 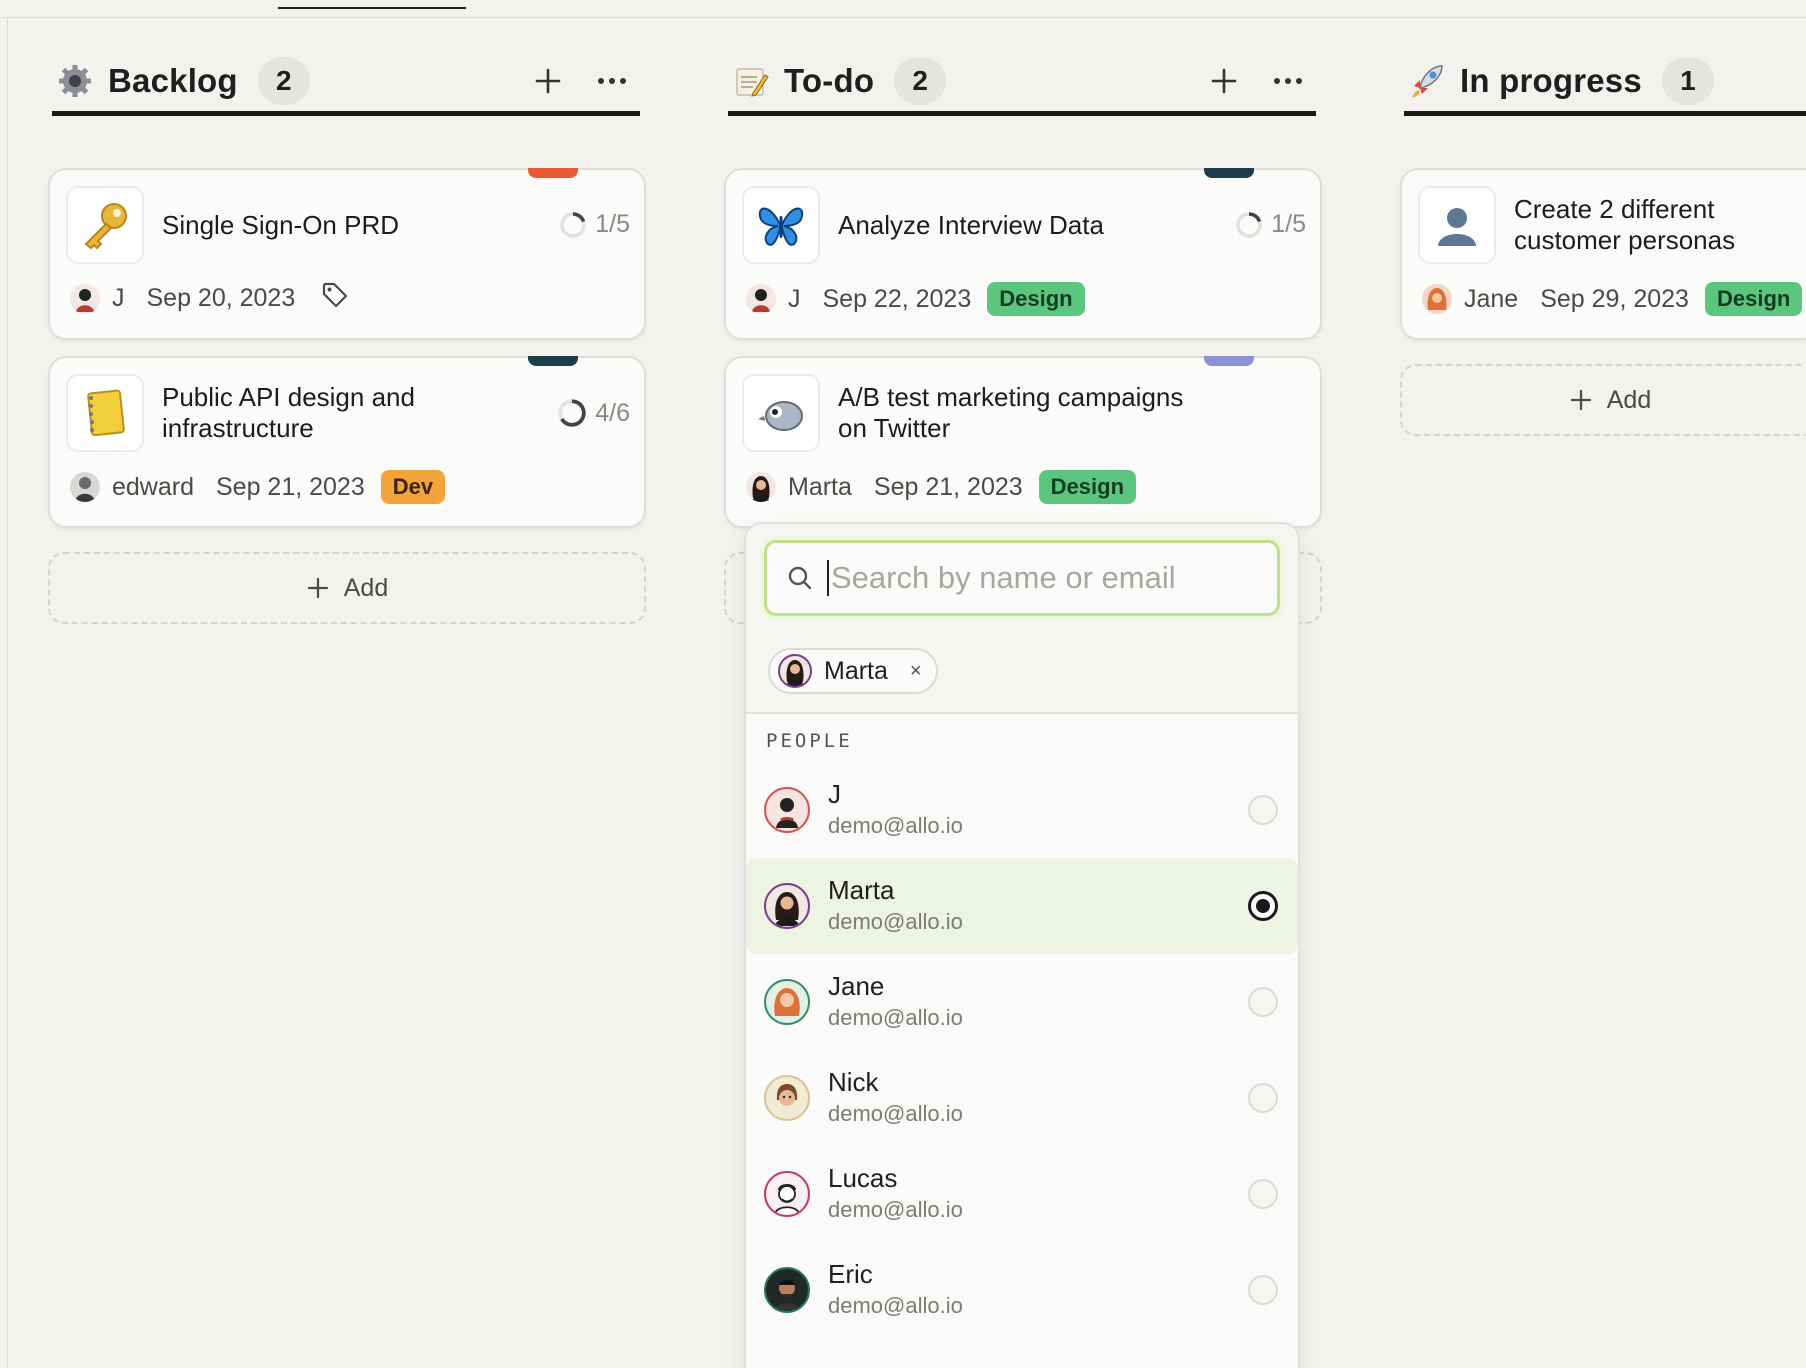 I want to click on search-icon, so click(x=800, y=578).